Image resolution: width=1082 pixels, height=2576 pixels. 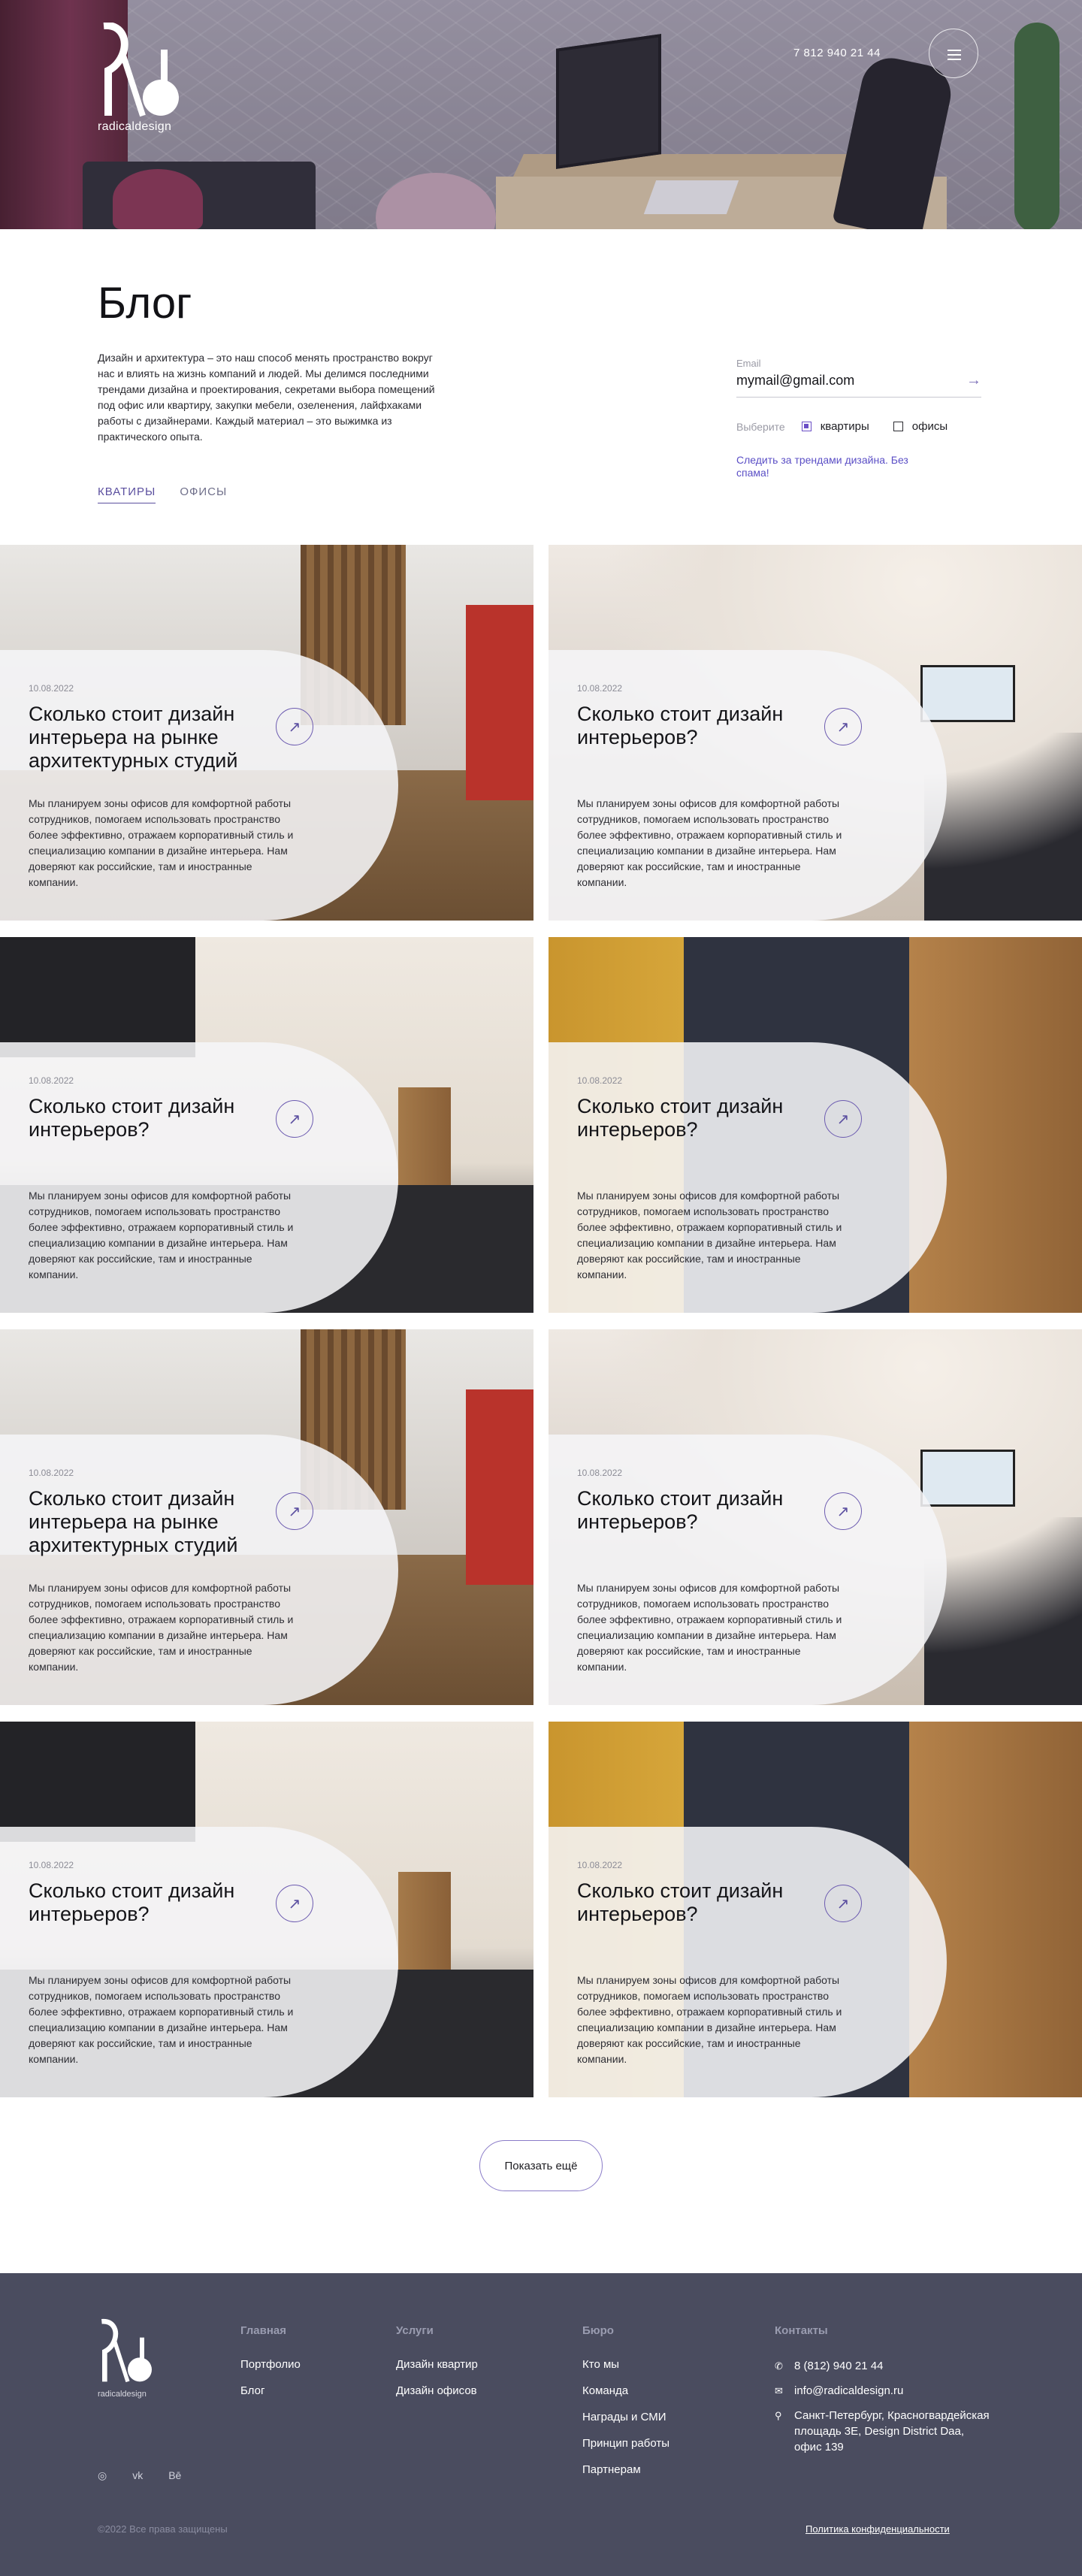 I want to click on instagram-icon: ◎, so click(x=102, y=2476).